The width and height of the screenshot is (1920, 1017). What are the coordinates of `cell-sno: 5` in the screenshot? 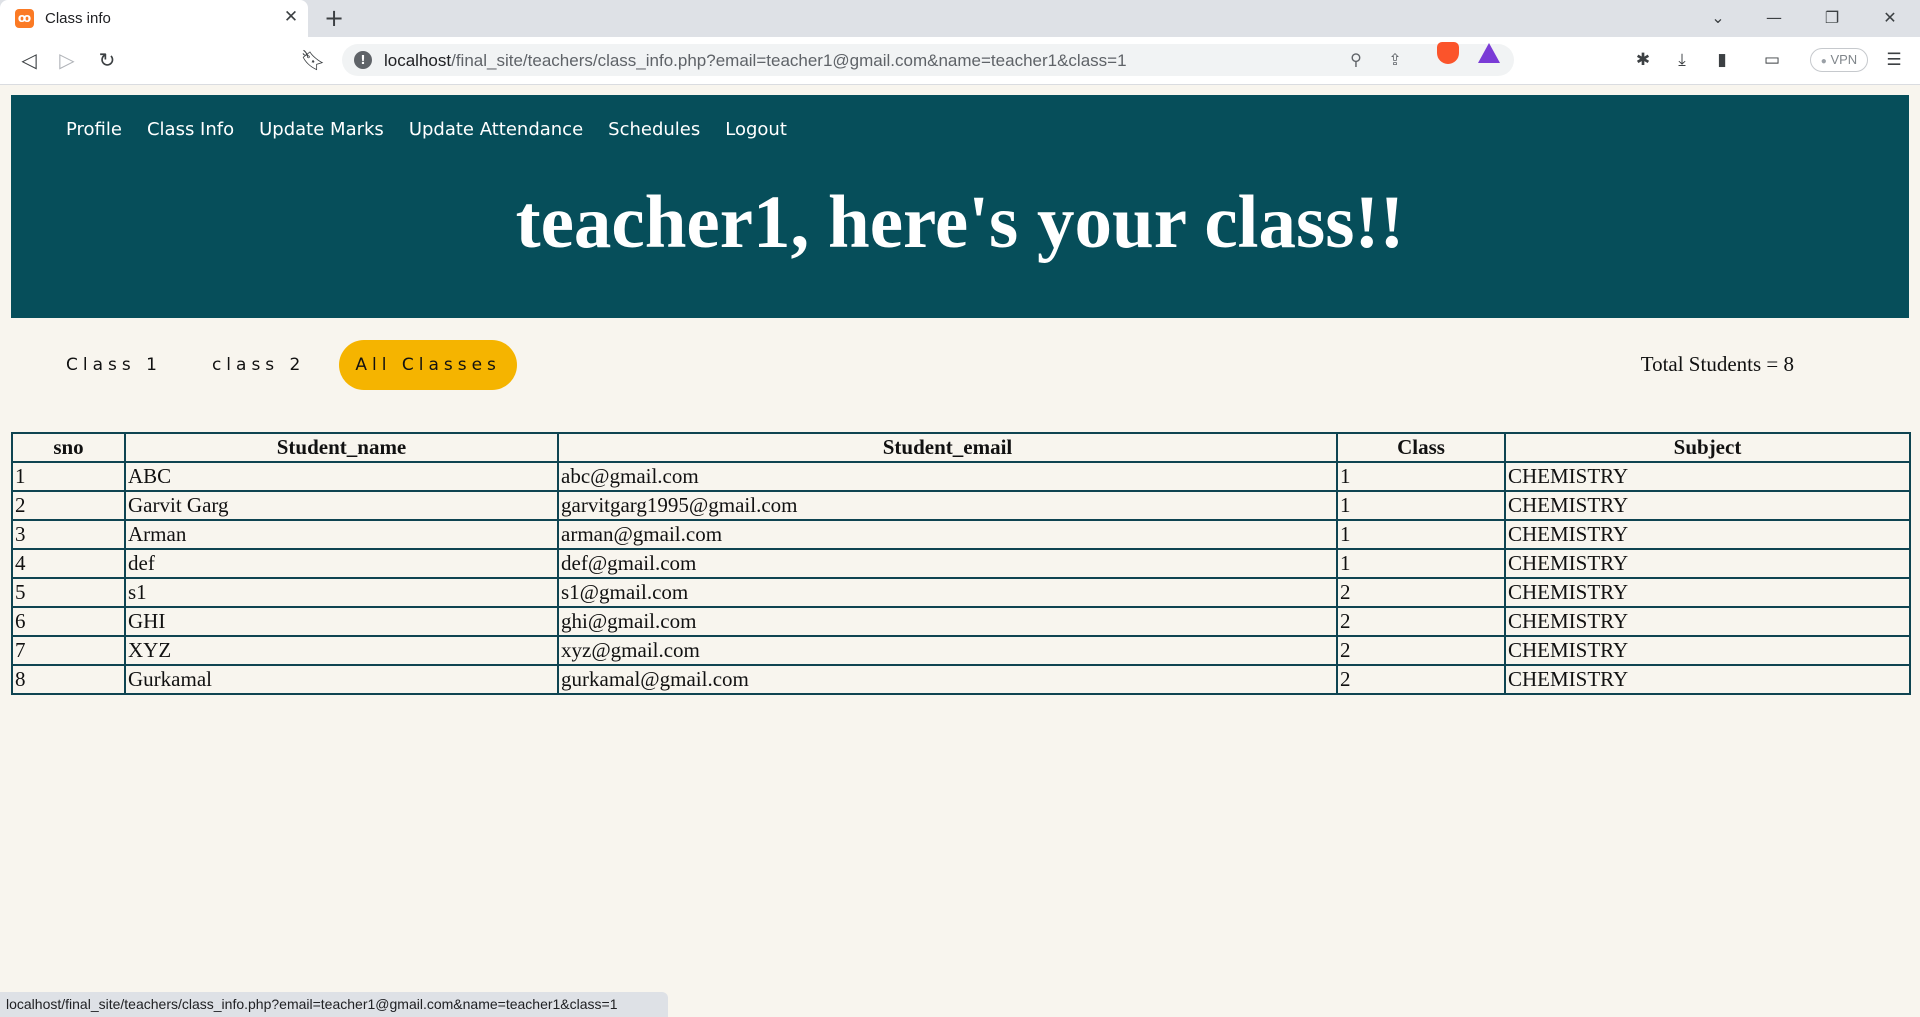 It's located at (68, 592).